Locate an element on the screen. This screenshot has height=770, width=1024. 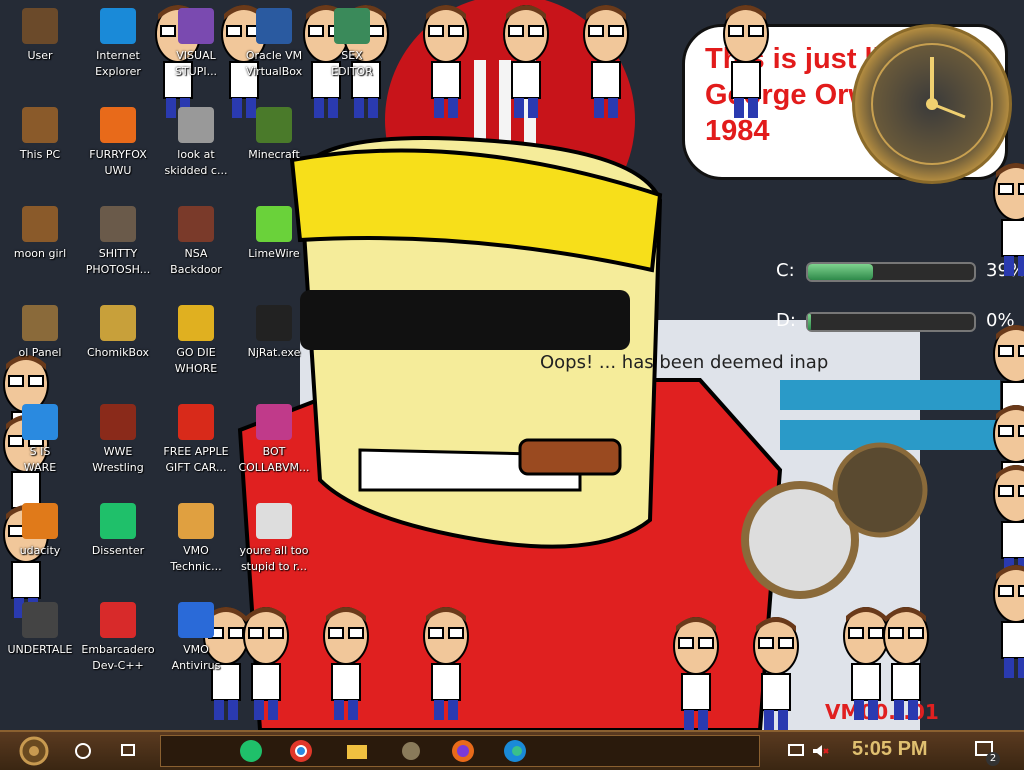
notification-center-button: 2 is located at coordinates (985, 751).